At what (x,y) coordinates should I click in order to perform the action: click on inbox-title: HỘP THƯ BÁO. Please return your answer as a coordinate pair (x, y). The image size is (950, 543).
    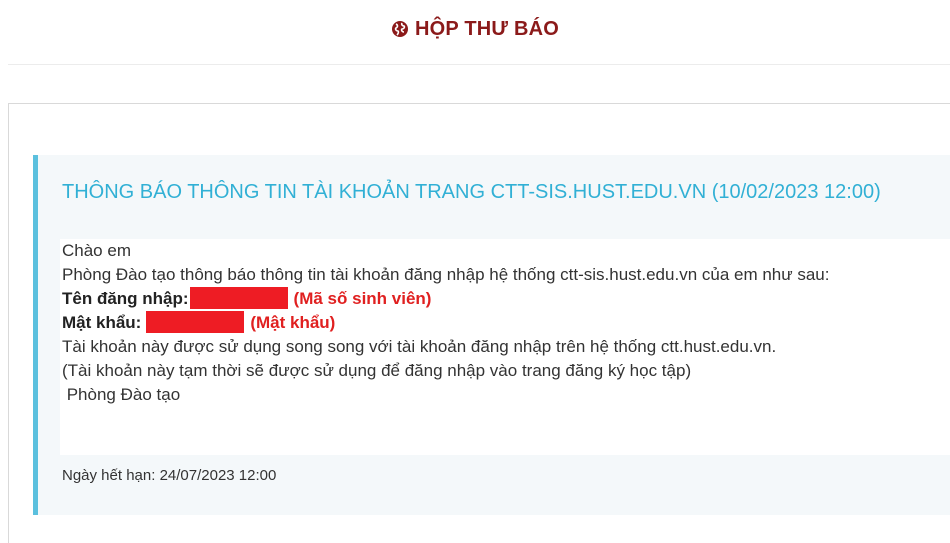
    Looking at the image, I should click on (475, 29).